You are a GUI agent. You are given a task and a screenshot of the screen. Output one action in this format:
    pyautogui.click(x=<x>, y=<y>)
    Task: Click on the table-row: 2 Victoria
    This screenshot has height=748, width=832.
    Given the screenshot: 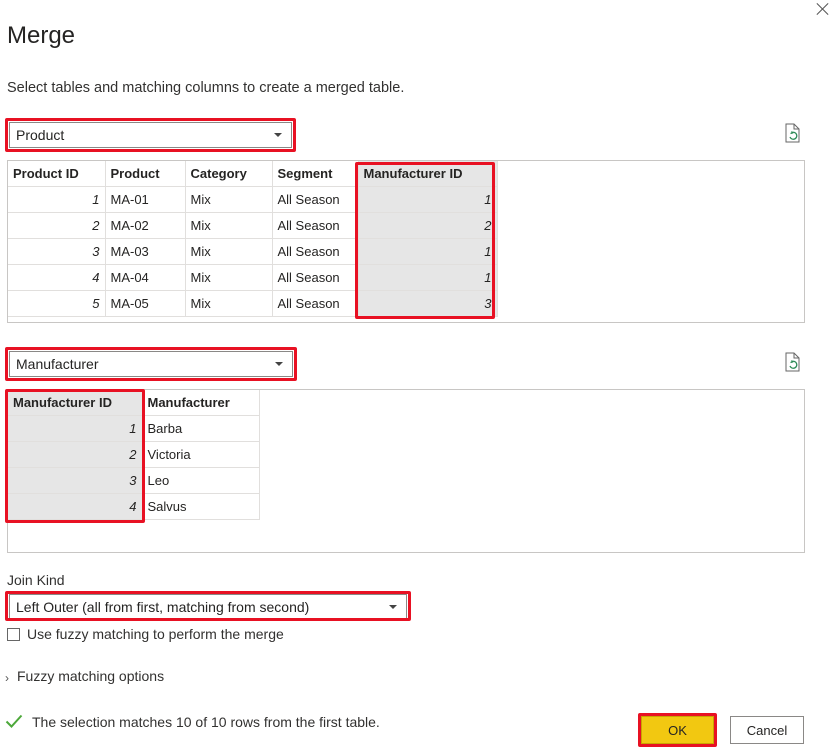 What is the action you would take?
    pyautogui.click(x=134, y=454)
    